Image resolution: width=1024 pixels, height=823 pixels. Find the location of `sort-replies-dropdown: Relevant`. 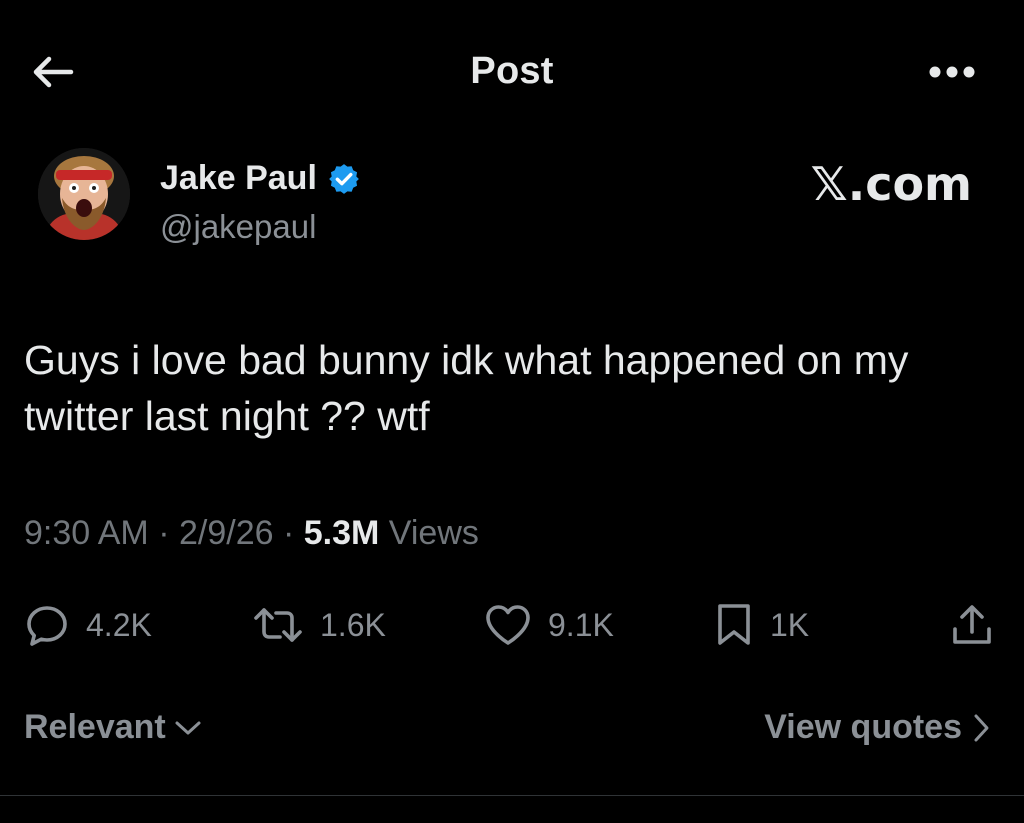

sort-replies-dropdown: Relevant is located at coordinates (113, 727).